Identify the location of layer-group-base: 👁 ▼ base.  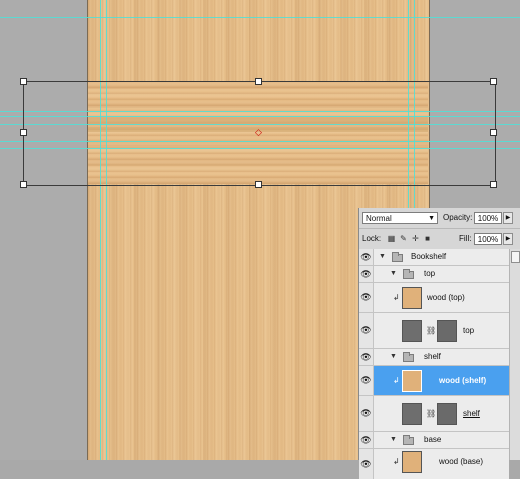
(434, 440).